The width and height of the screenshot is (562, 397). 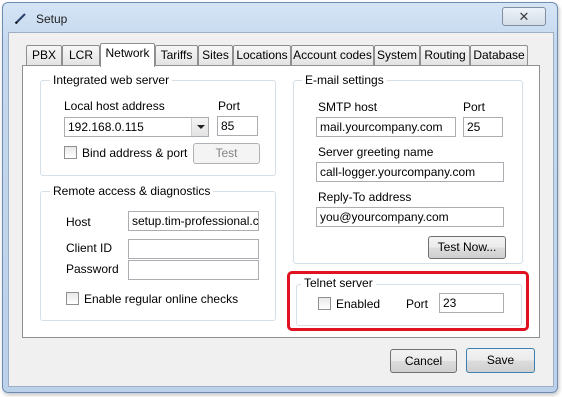 What do you see at coordinates (193, 249) in the screenshot?
I see `client-id-input` at bounding box center [193, 249].